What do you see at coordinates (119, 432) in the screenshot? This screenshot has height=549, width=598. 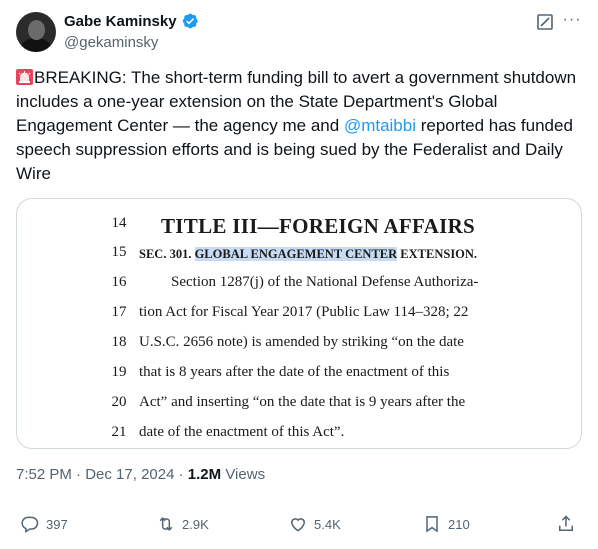 I see `line-number: 21` at bounding box center [119, 432].